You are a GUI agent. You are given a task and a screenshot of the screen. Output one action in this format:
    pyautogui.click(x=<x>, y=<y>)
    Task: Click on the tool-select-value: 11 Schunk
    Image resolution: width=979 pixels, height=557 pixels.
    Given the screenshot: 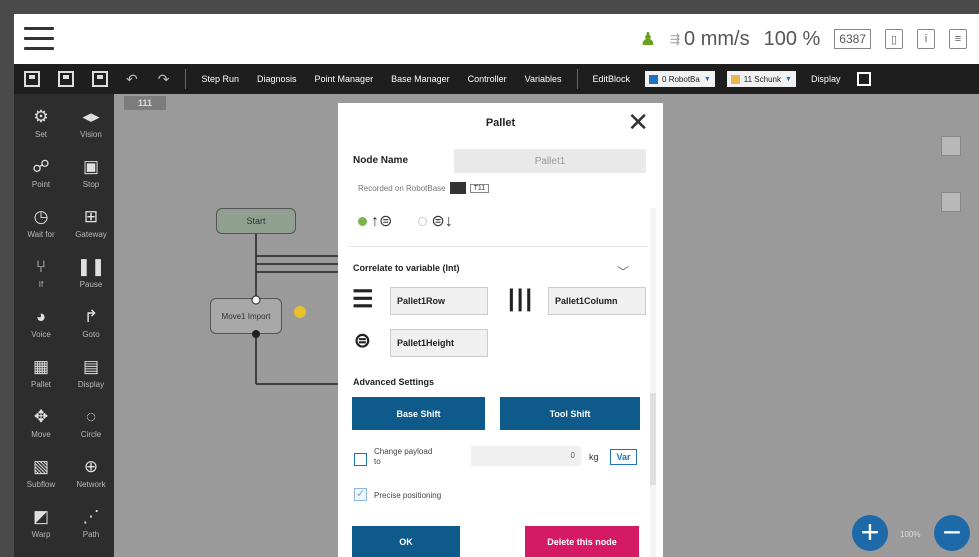 What is the action you would take?
    pyautogui.click(x=762, y=79)
    